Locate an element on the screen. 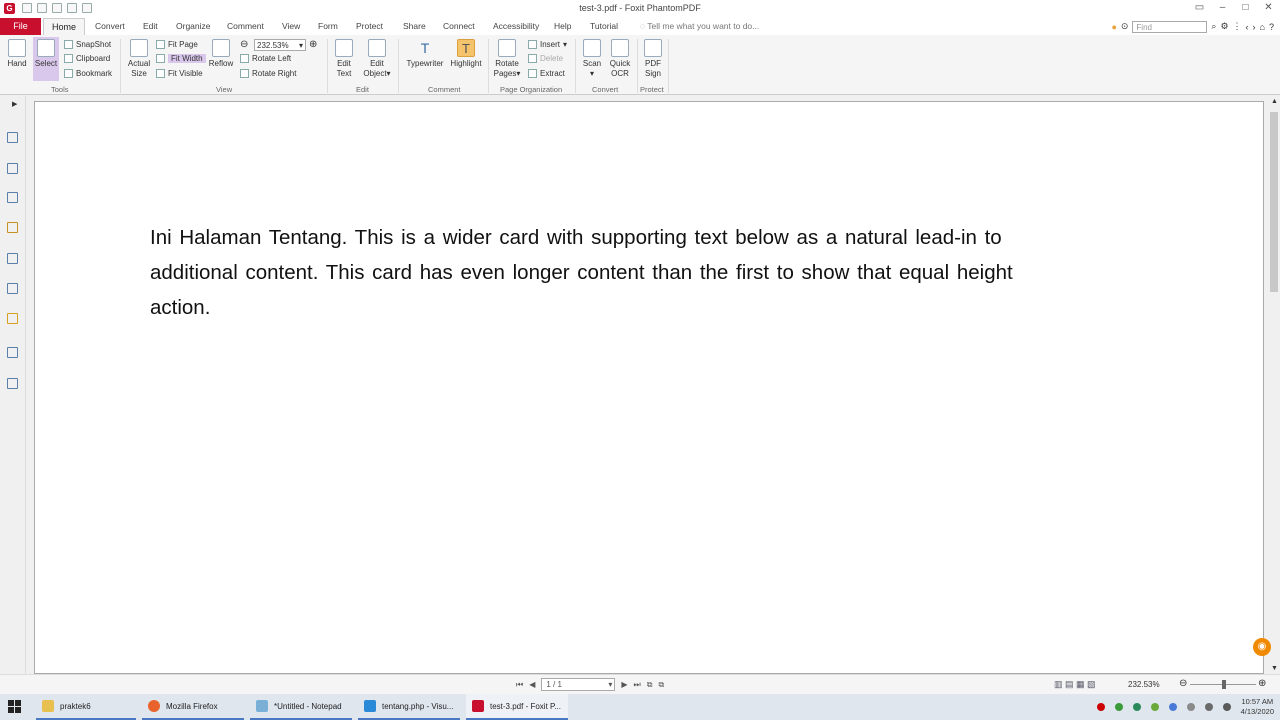 Image resolution: width=1280 pixels, height=720 pixels. zoom-slider is located at coordinates (1223, 684).